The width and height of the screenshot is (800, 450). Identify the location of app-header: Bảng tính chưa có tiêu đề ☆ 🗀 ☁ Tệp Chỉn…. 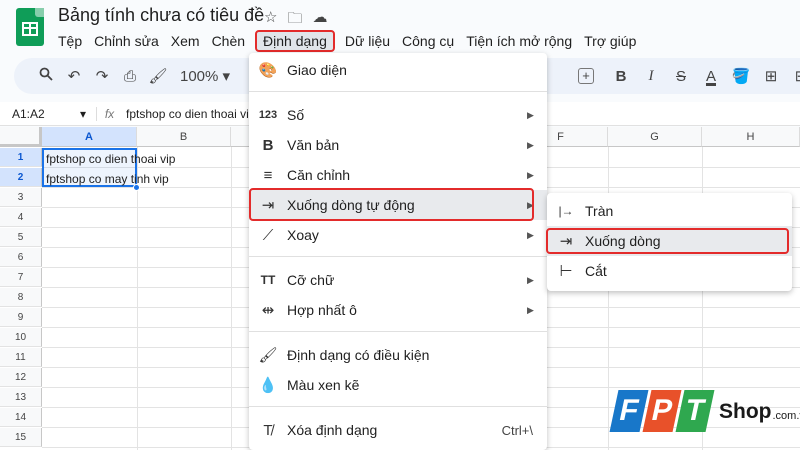
(400, 28).